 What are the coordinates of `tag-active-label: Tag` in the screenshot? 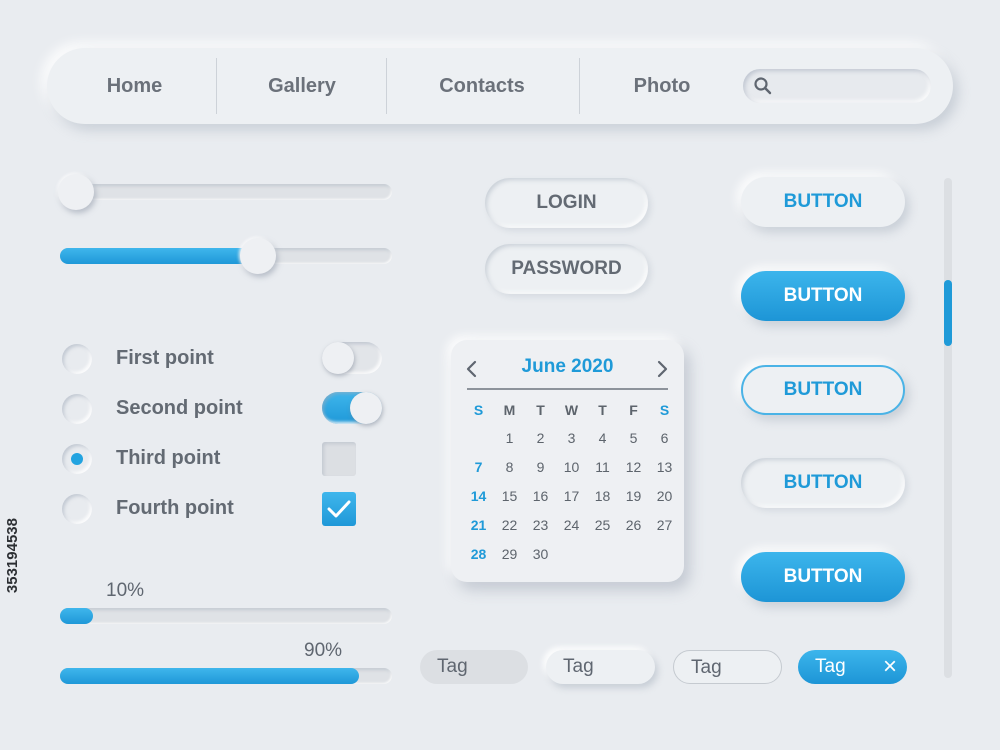 It's located at (830, 666).